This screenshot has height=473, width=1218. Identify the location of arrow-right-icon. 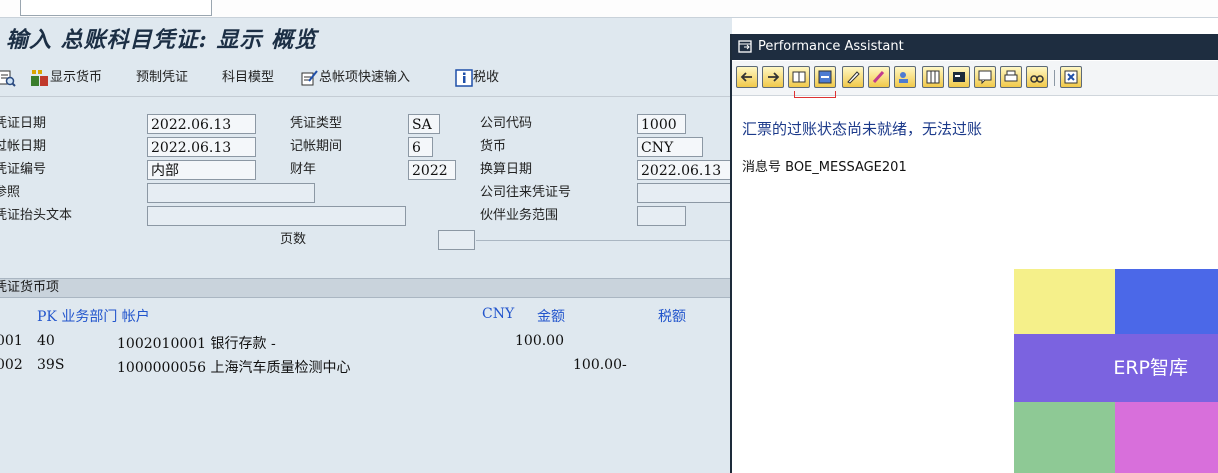
(774, 77).